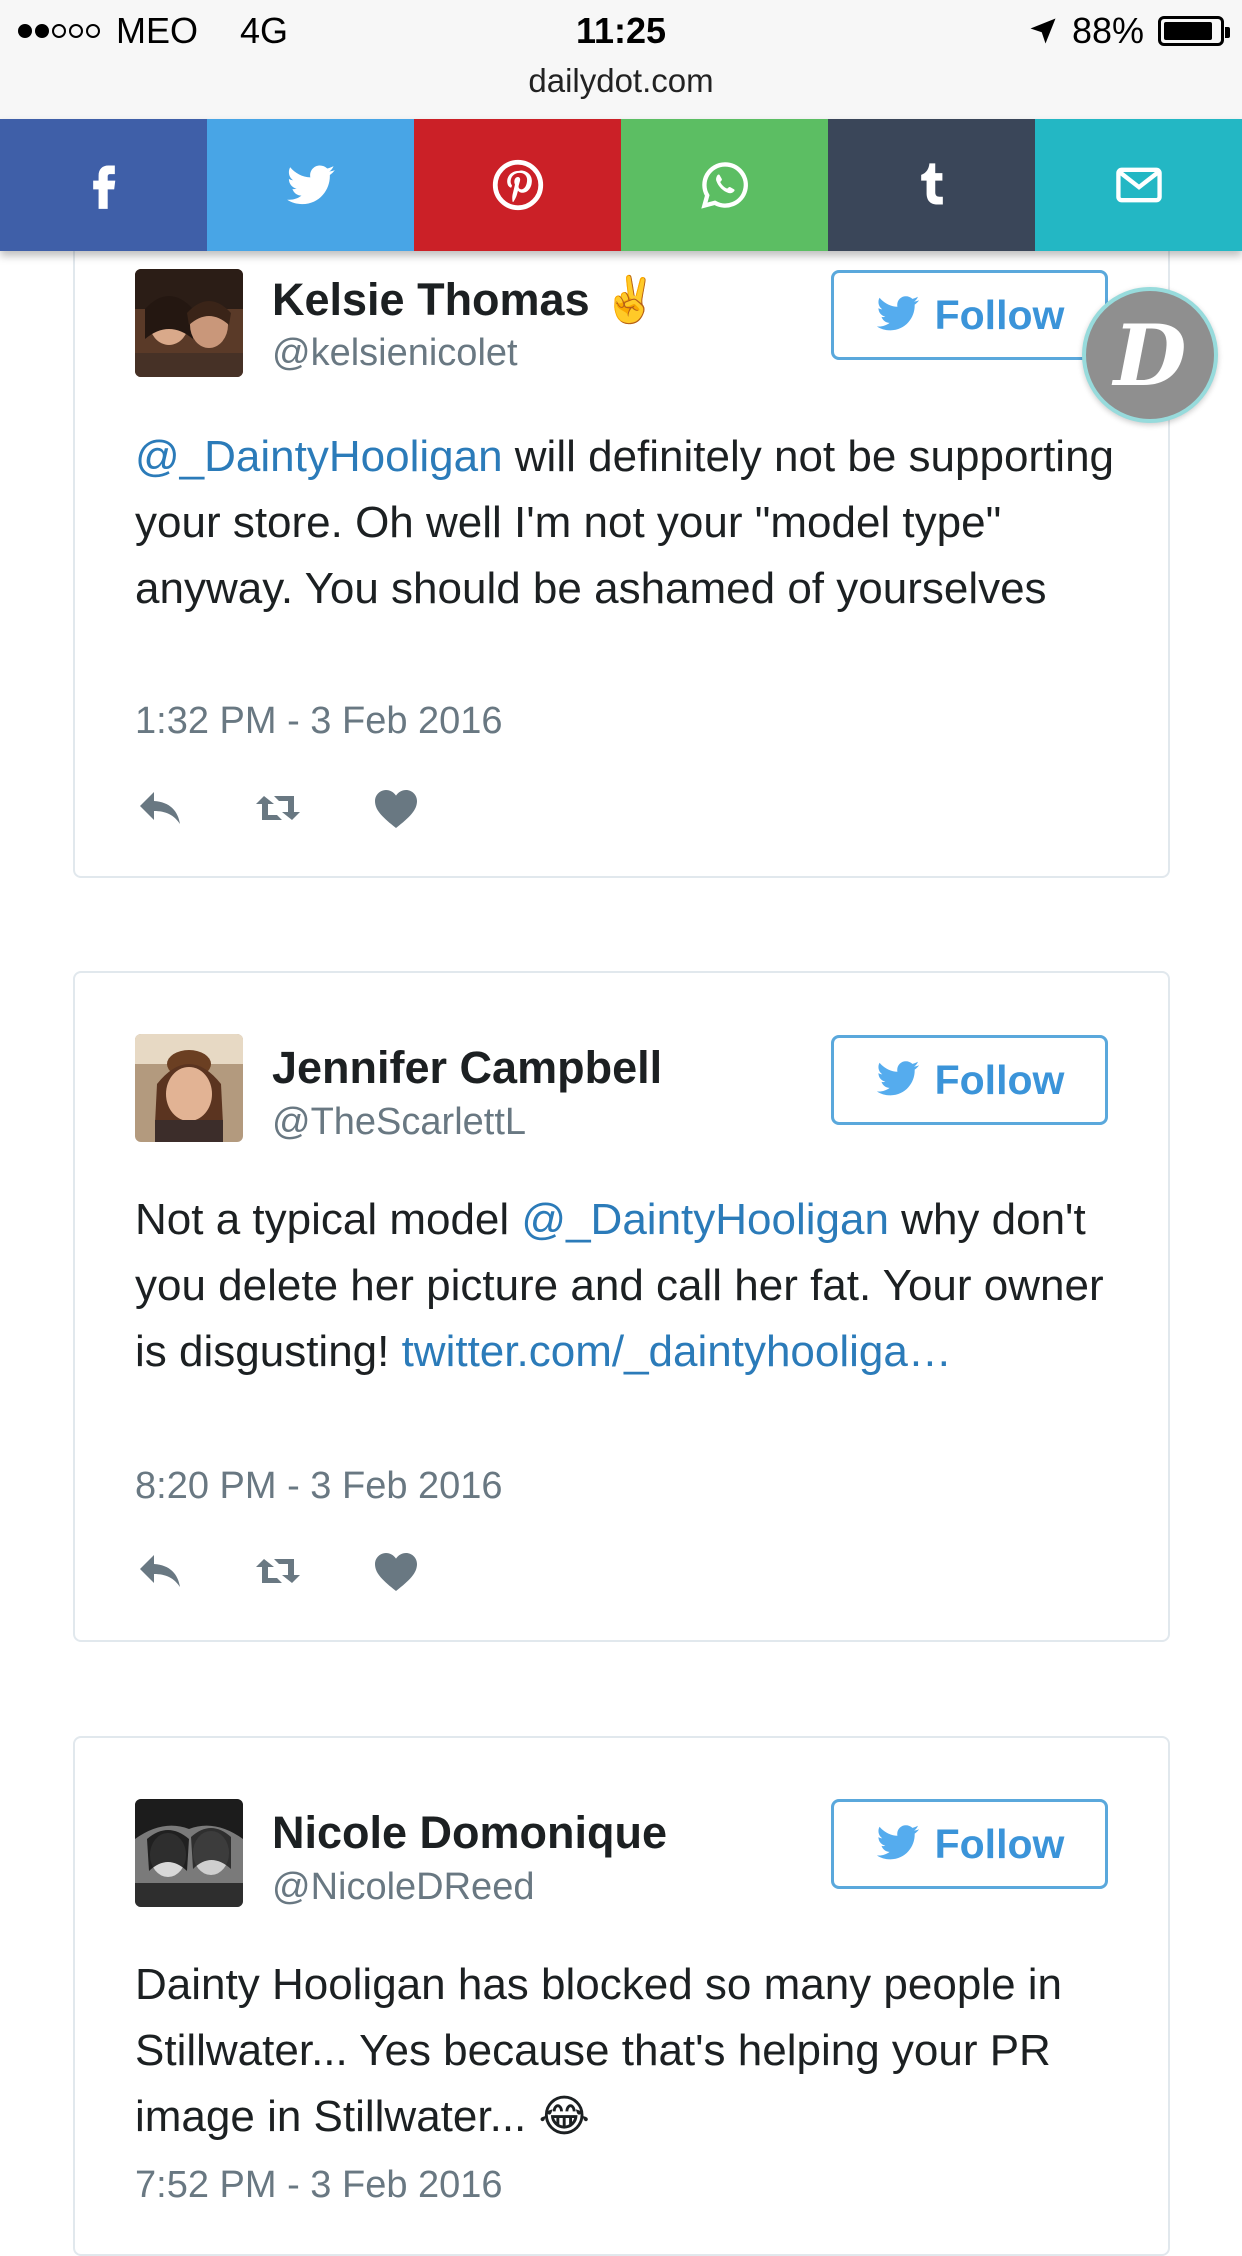 The width and height of the screenshot is (1242, 2256). I want to click on tumblr-share-button, so click(931, 185).